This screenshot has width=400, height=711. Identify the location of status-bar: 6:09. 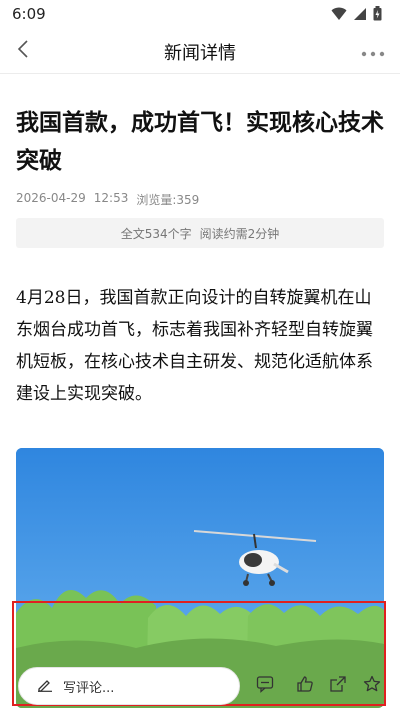
(200, 14).